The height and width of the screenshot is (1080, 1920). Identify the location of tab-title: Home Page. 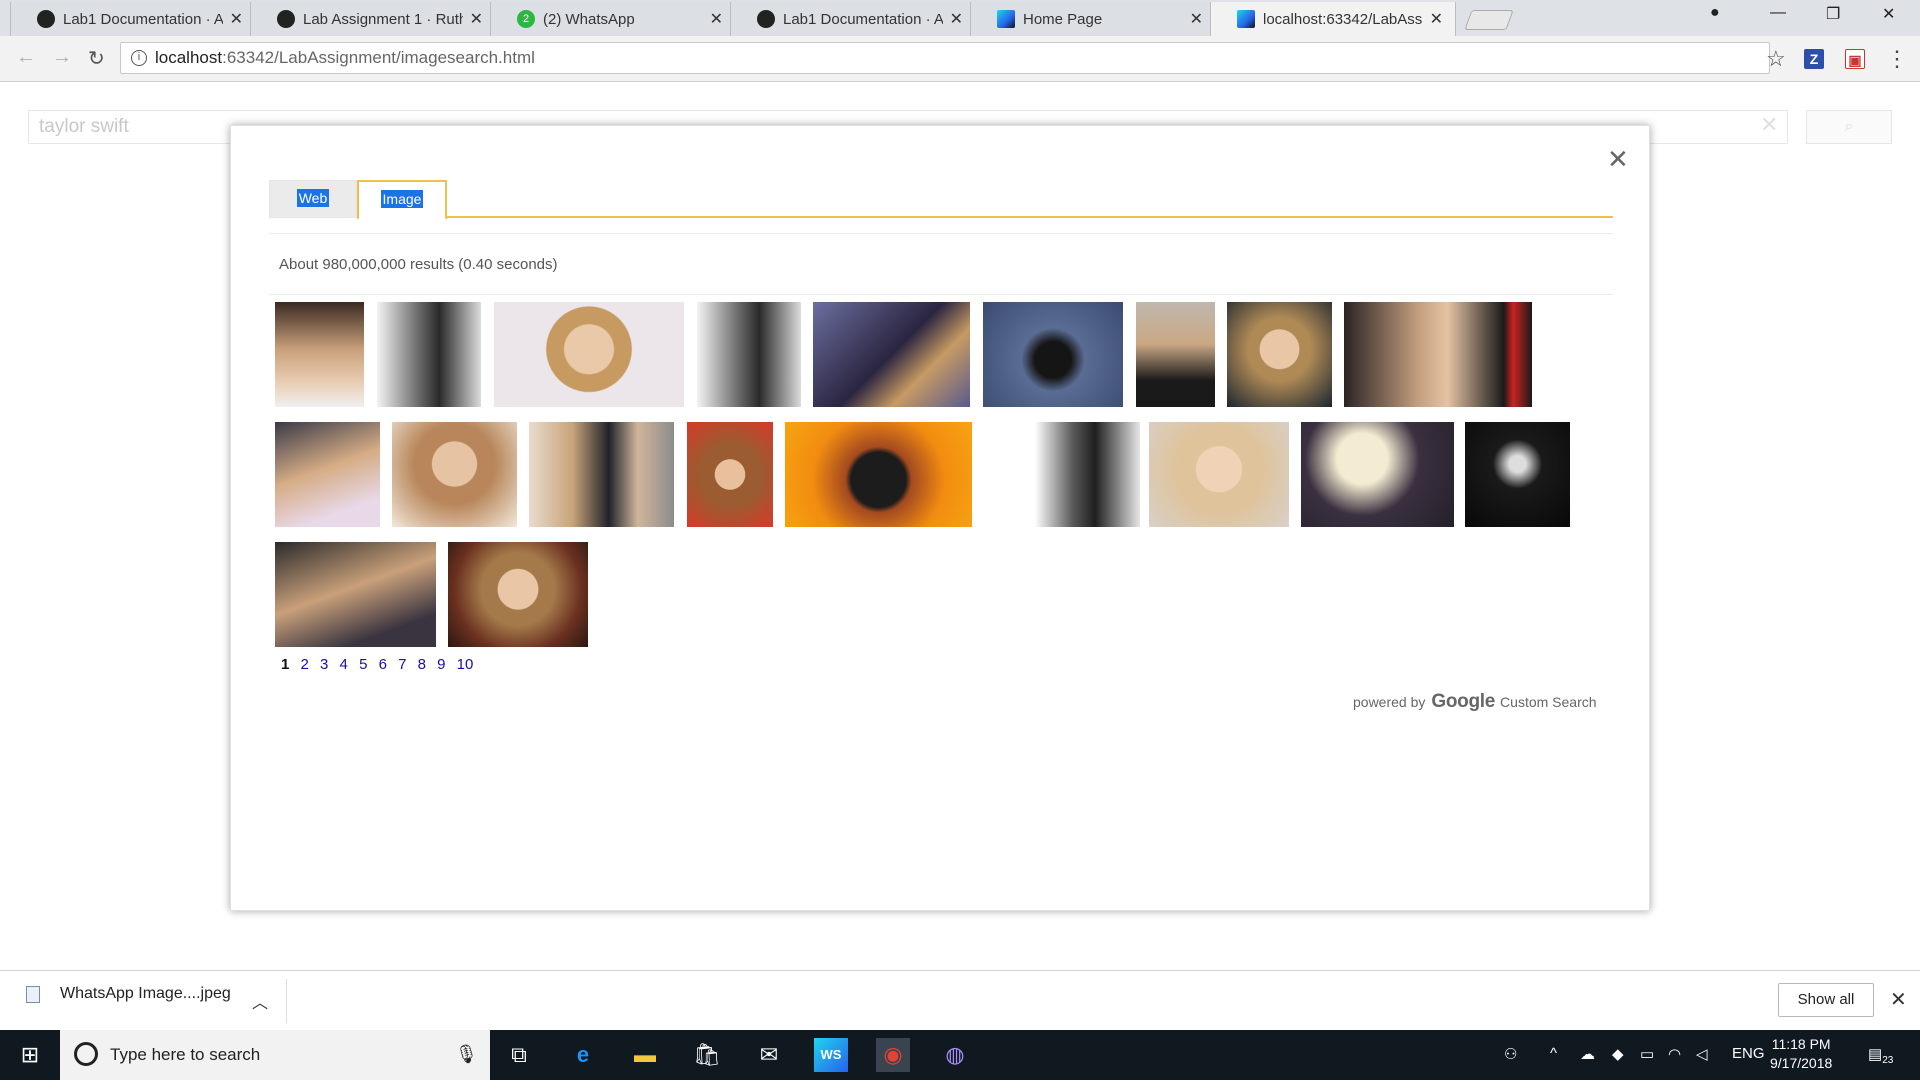
(1063, 19).